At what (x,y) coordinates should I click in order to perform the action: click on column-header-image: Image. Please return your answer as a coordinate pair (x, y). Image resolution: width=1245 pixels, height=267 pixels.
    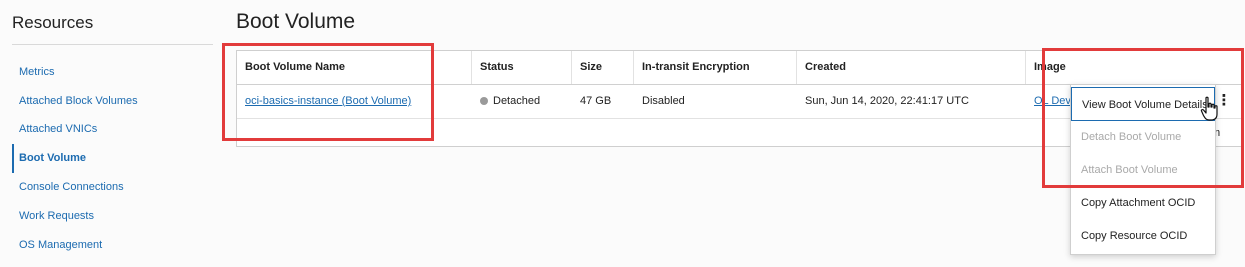
    Looking at the image, I should click on (1134, 67).